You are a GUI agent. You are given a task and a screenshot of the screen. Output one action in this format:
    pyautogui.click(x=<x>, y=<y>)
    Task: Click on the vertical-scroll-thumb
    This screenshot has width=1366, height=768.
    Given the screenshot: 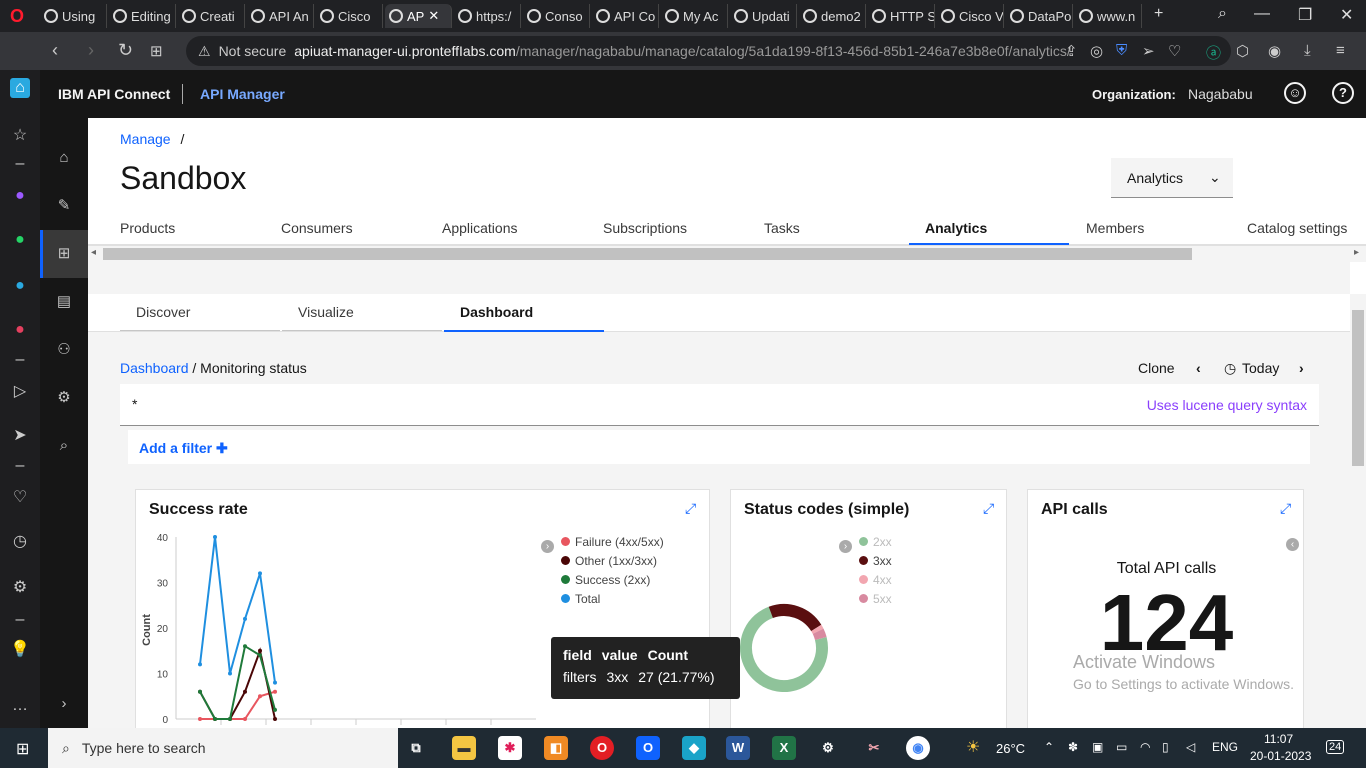 What is the action you would take?
    pyautogui.click(x=1358, y=388)
    